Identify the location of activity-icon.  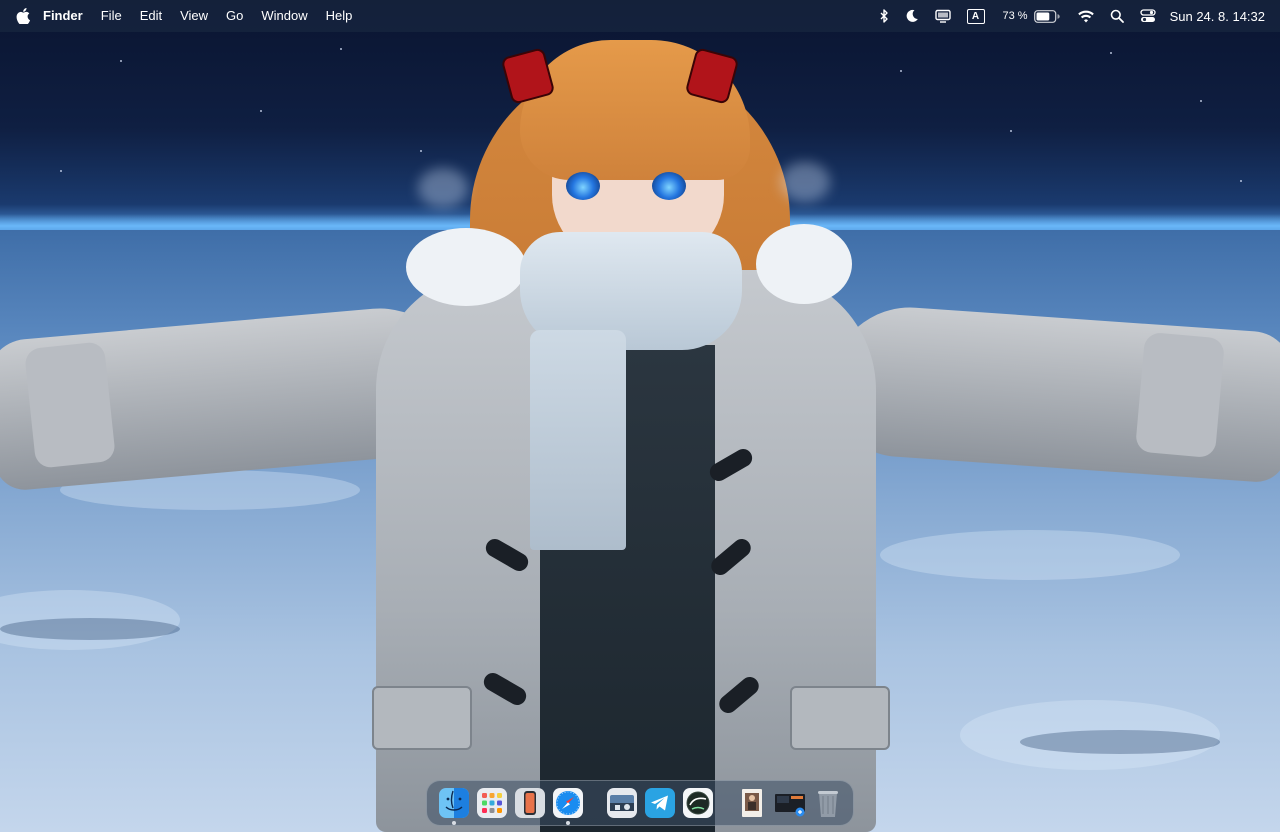
(698, 803).